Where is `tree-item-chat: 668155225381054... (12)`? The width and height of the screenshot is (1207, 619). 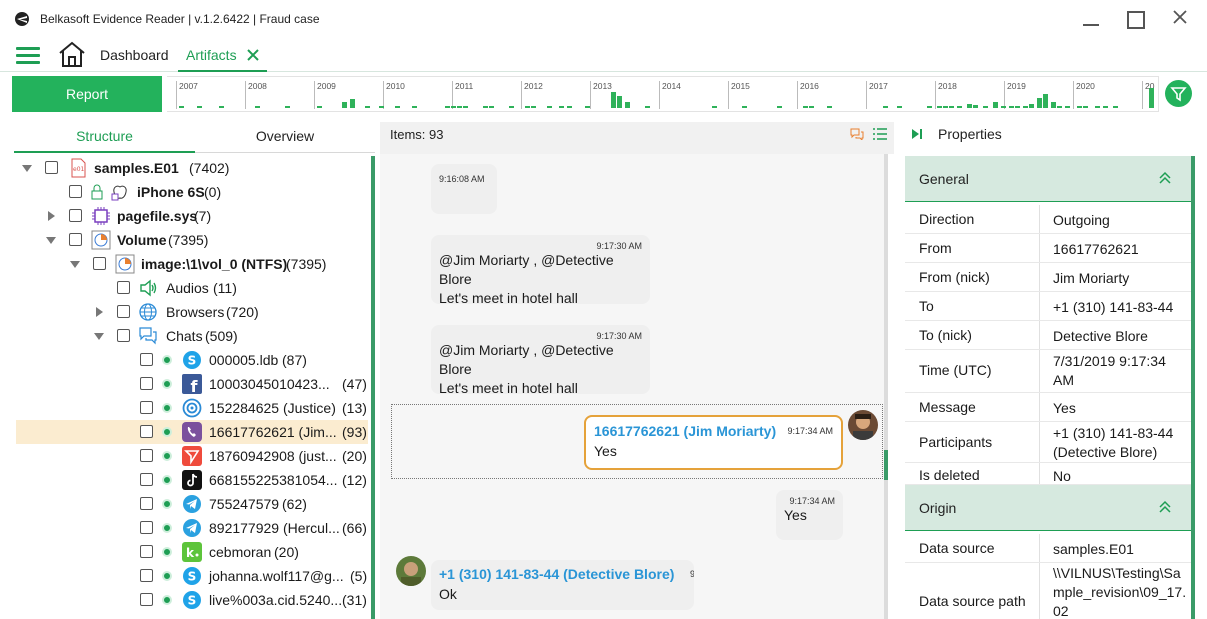
tree-item-chat: 668155225381054... (12) is located at coordinates (192, 480).